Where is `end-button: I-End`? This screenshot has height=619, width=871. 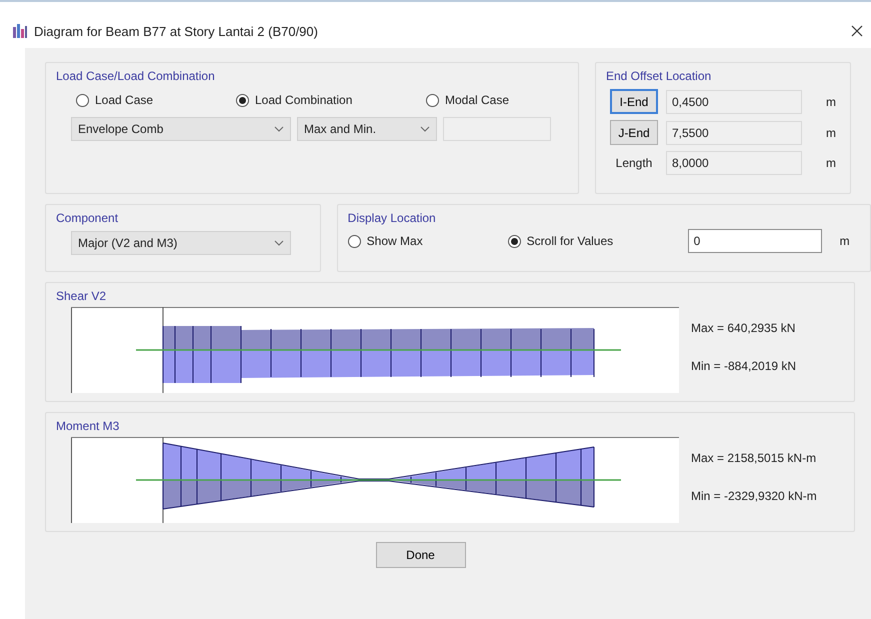 end-button: I-End is located at coordinates (634, 101).